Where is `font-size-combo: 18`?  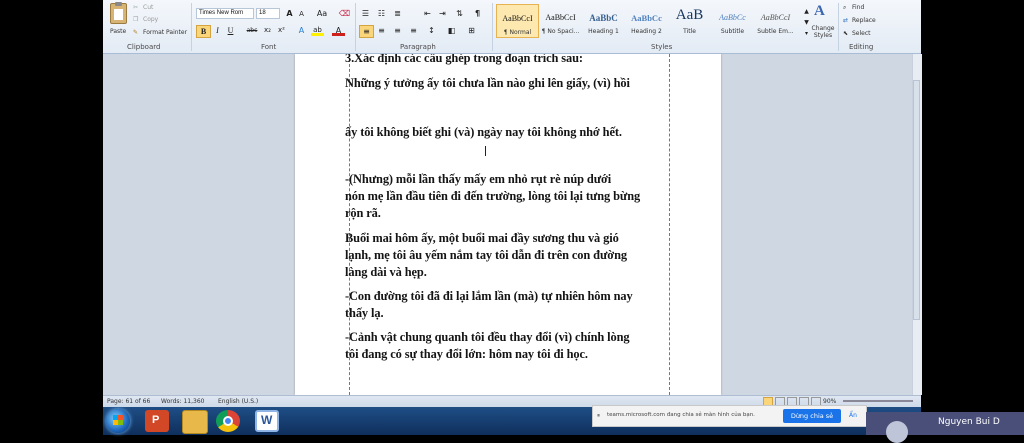
font-size-combo: 18 is located at coordinates (268, 13).